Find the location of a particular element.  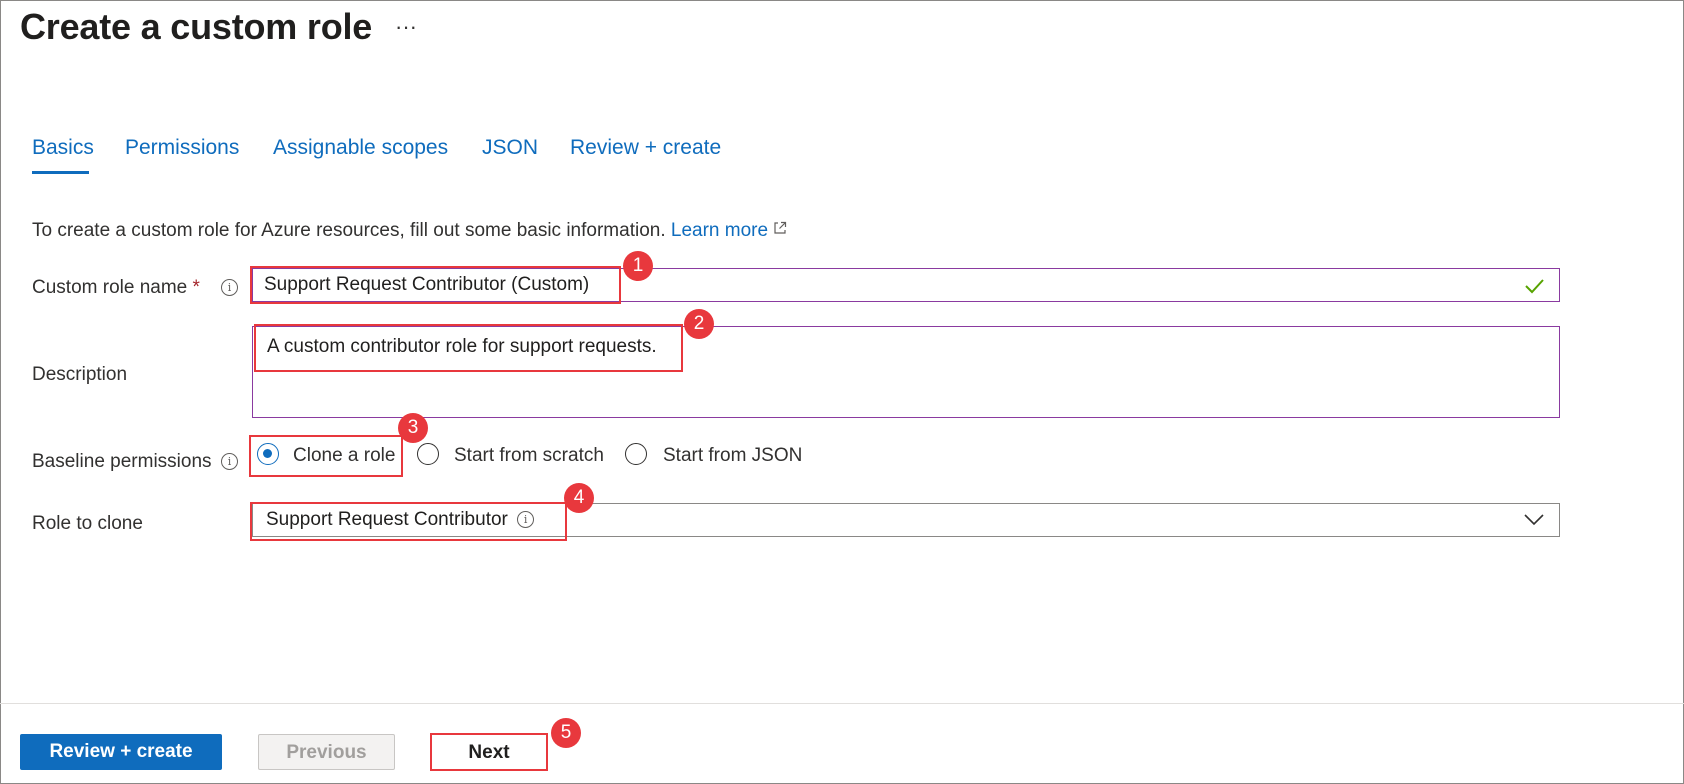

radio-start-from-json is located at coordinates (636, 454).